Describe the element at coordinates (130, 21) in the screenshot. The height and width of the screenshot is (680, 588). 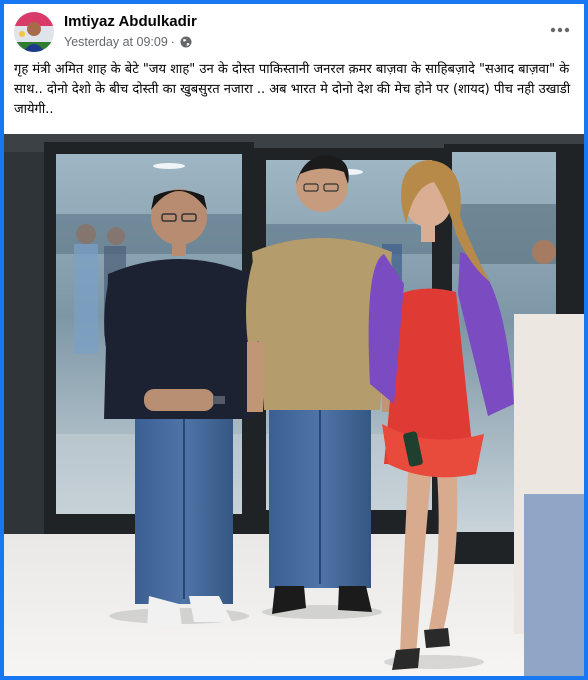
I see `author-name: Imtiyaz Abdulkadir` at that location.